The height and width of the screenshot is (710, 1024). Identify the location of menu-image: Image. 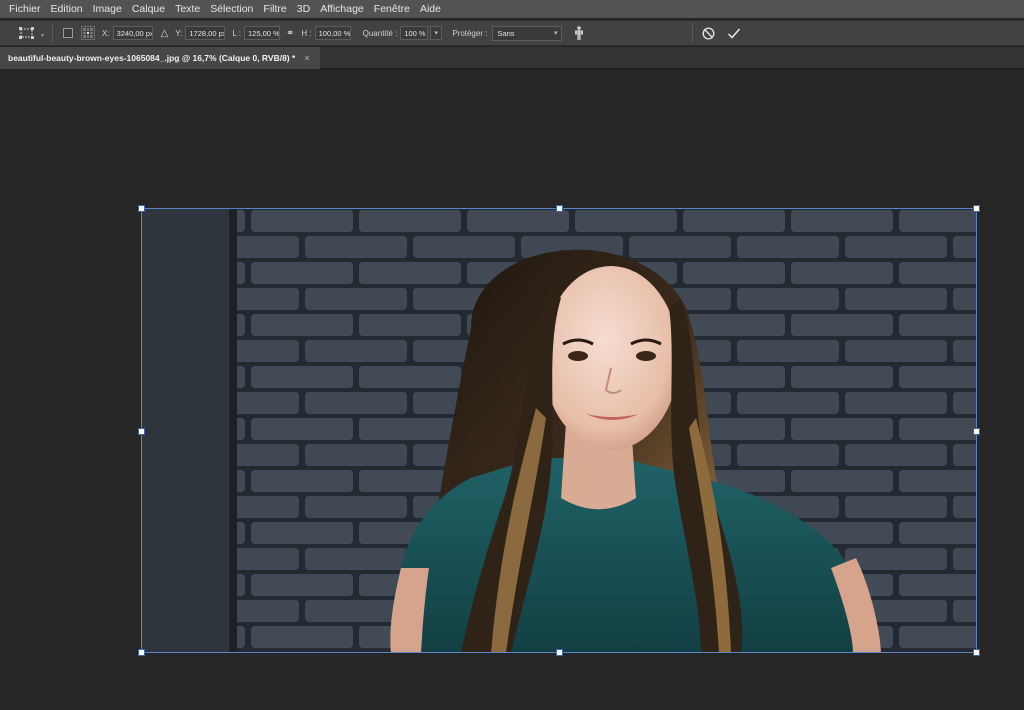
(107, 9).